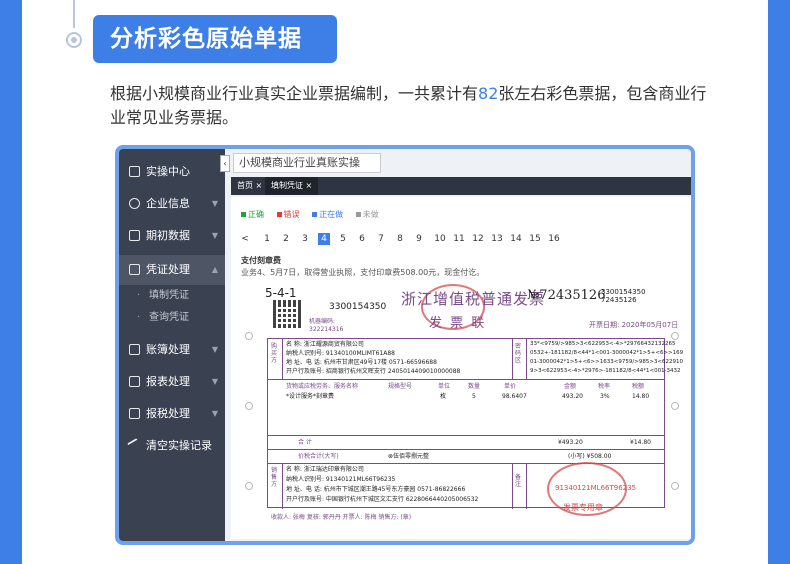 Image resolution: width=790 pixels, height=564 pixels. Describe the element at coordinates (168, 381) in the screenshot. I see `sidebar-item-label: 报表处理` at that location.